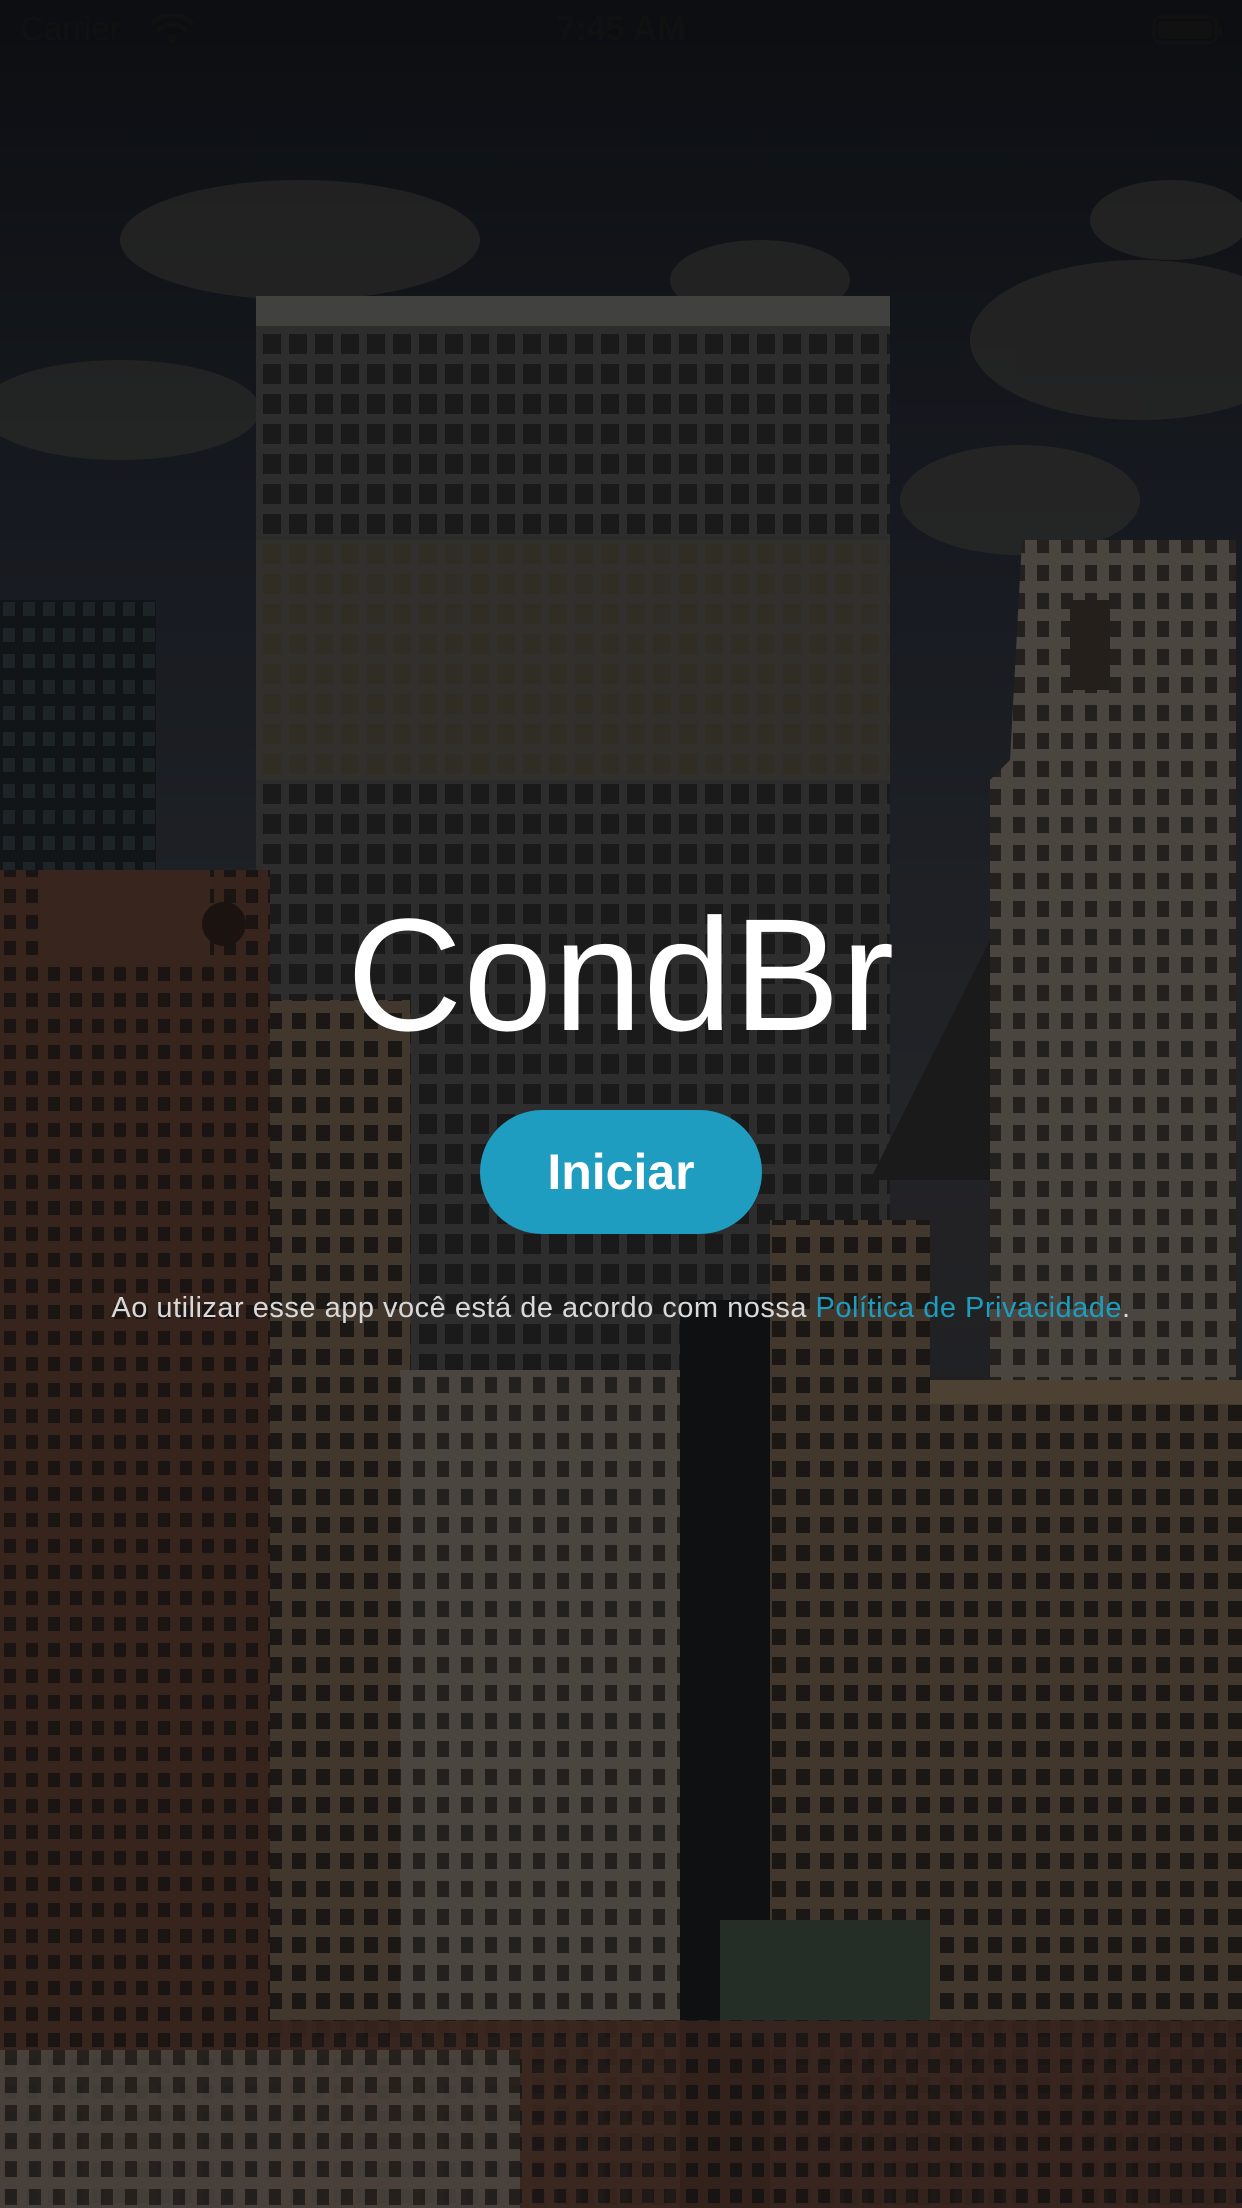 The width and height of the screenshot is (1242, 2208). I want to click on app-title: CondBr, so click(621, 974).